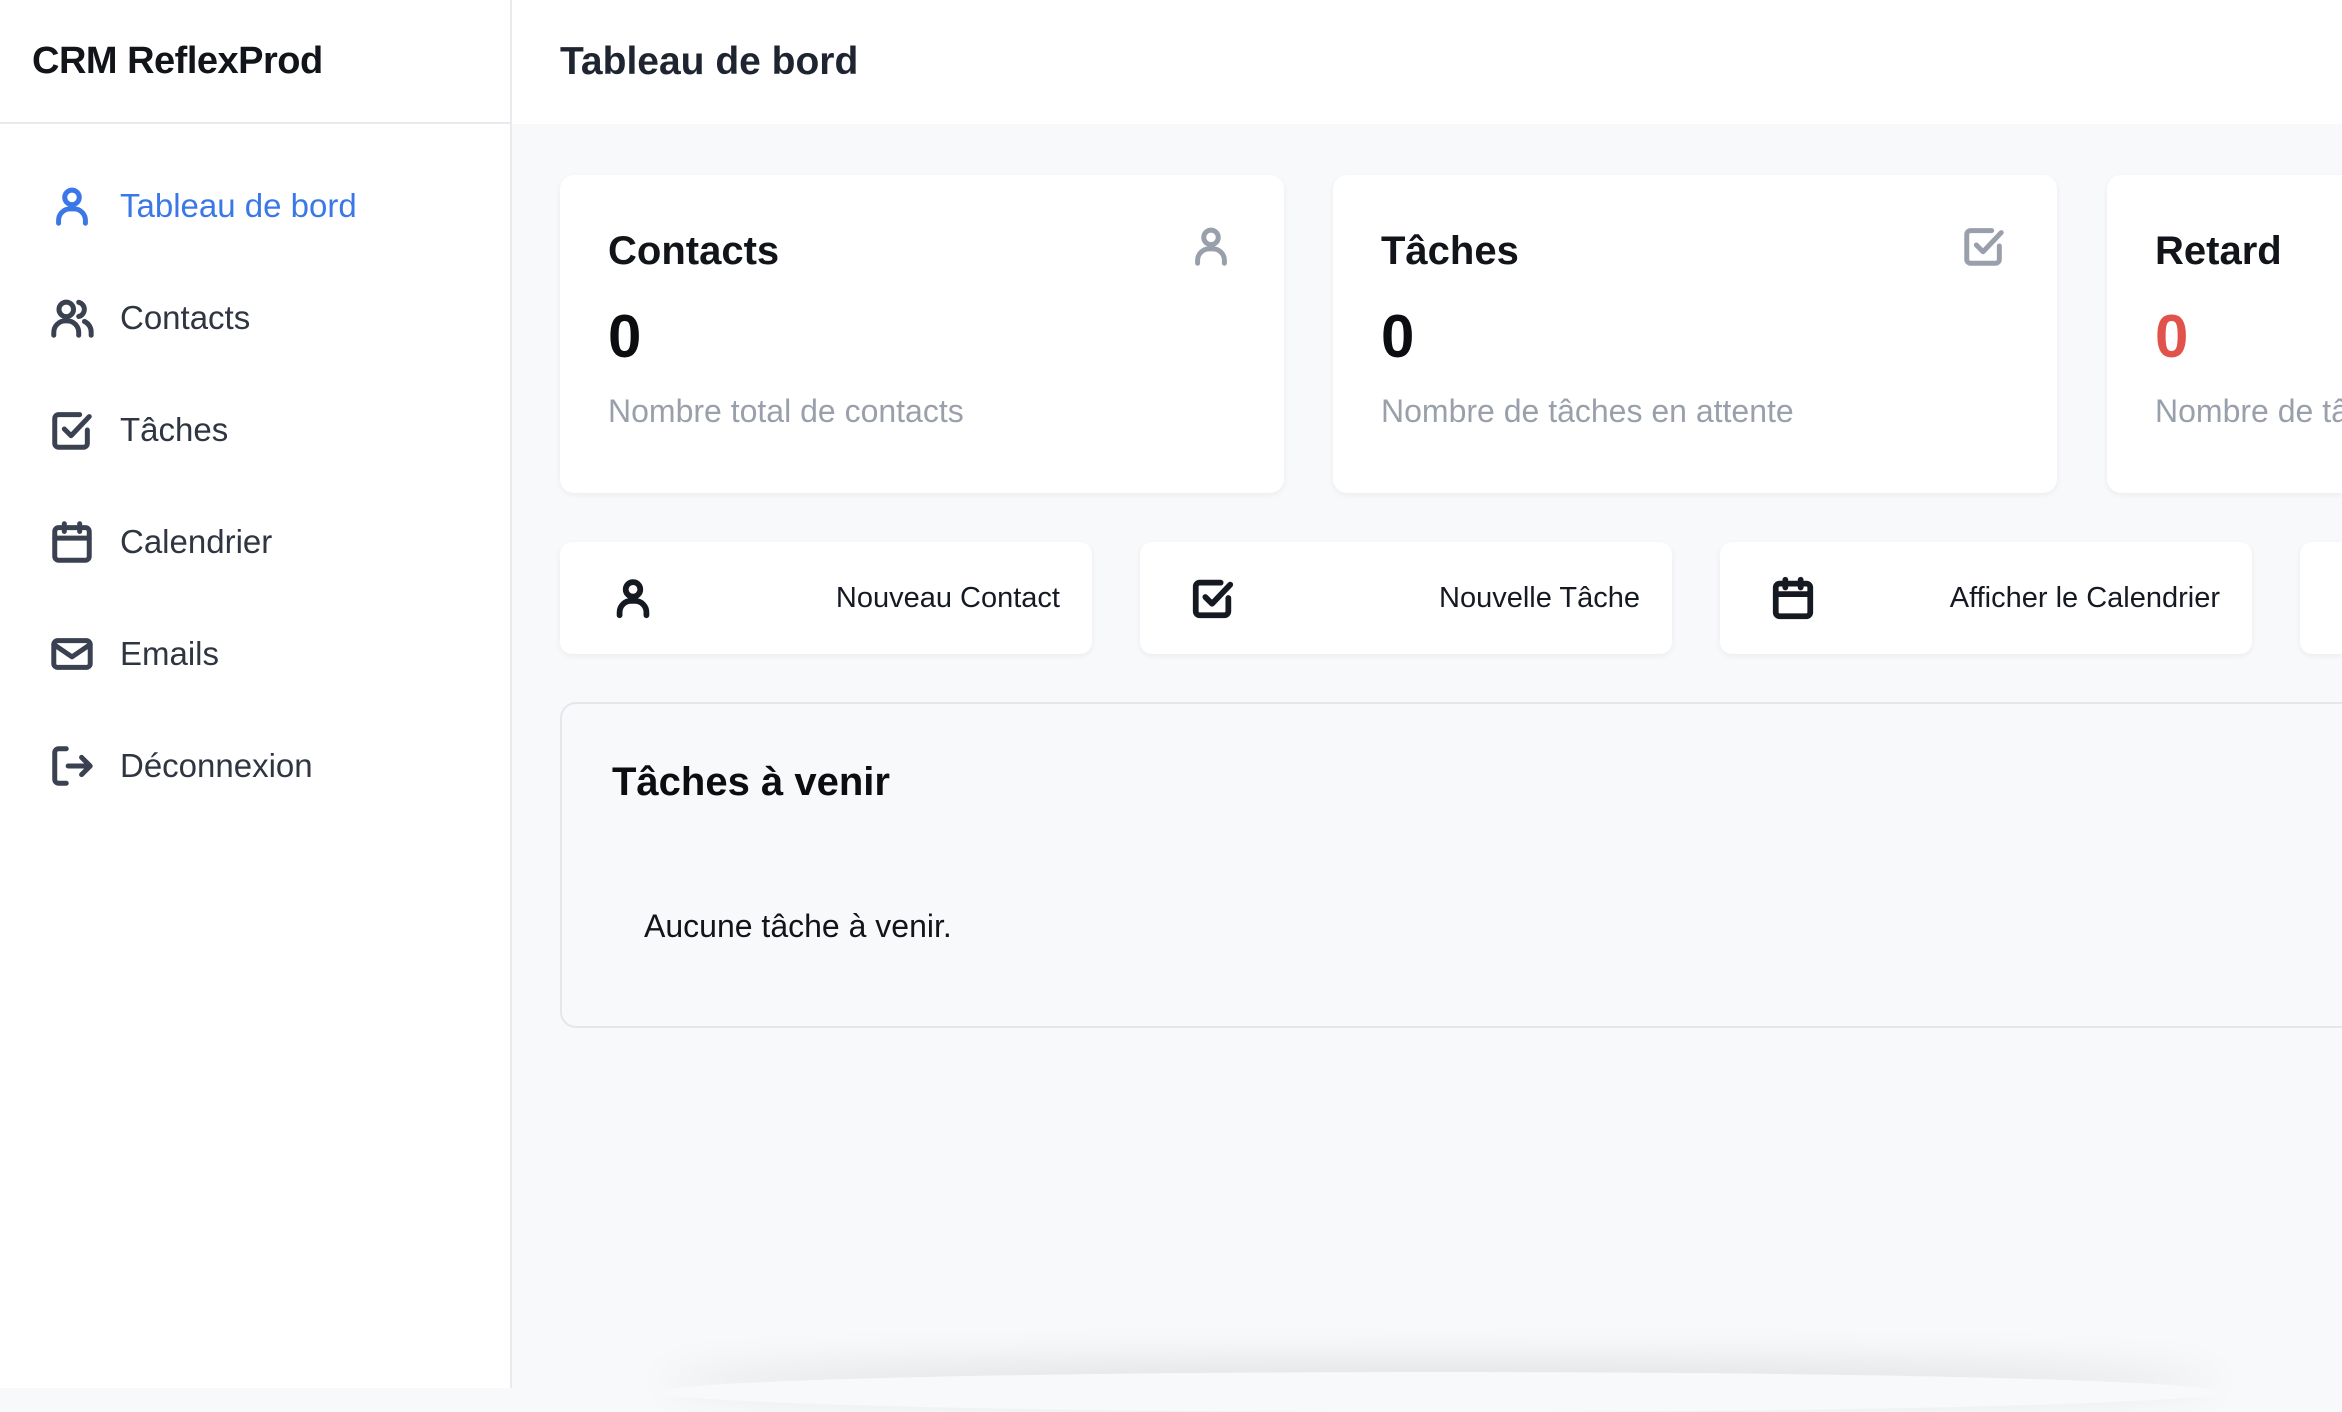 The image size is (2342, 1412). What do you see at coordinates (1539, 597) in the screenshot?
I see `new-task-label: Nouvelle Tâche` at bounding box center [1539, 597].